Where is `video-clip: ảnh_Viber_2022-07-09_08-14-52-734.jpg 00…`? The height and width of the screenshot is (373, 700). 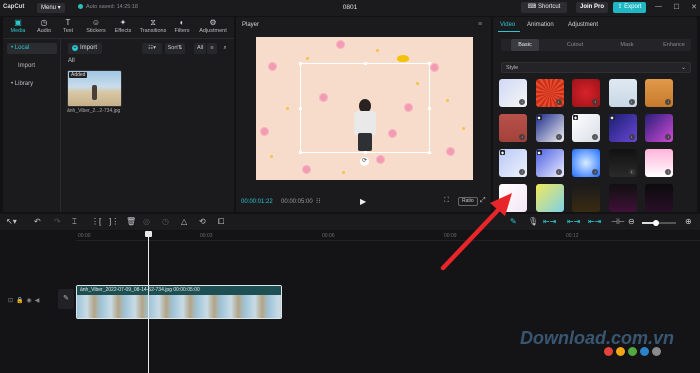 video-clip: ảnh_Viber_2022-07-09_08-14-52-734.jpg 00… is located at coordinates (179, 302).